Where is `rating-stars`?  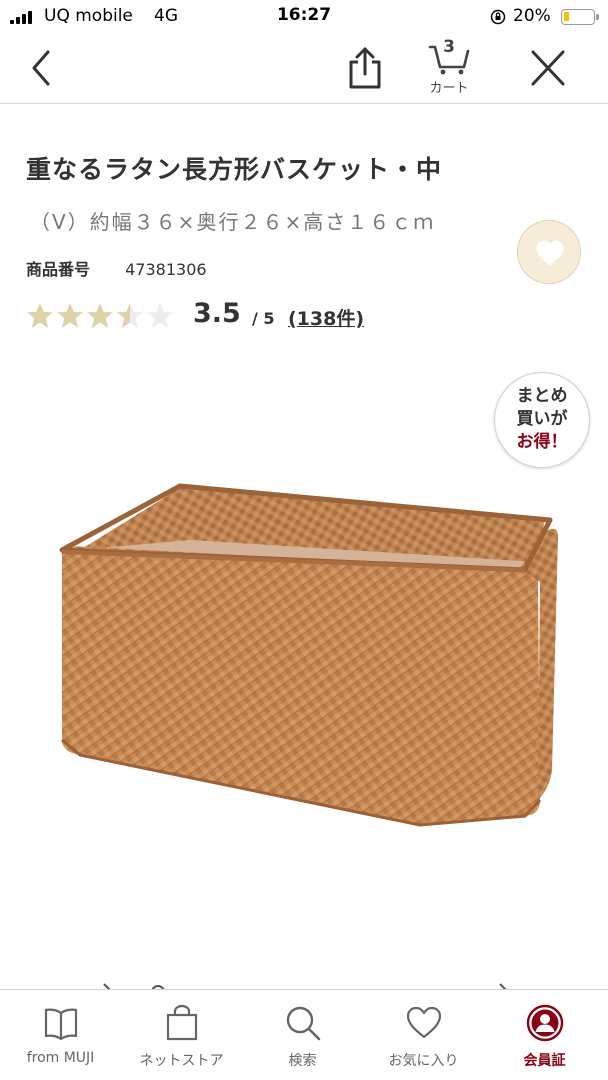 rating-stars is located at coordinates (100, 315).